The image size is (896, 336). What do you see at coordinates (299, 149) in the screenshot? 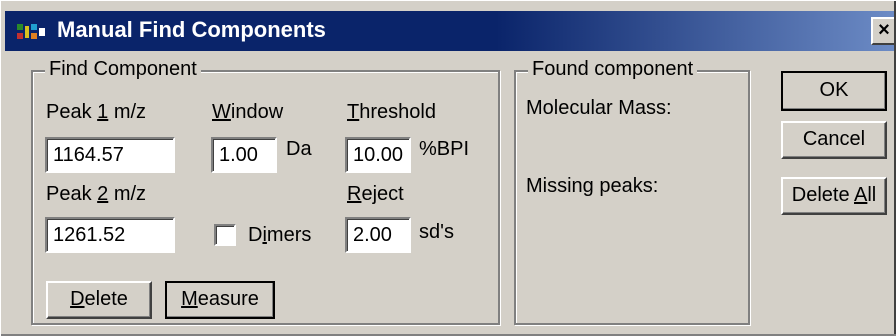
I see `window-unit: Da` at bounding box center [299, 149].